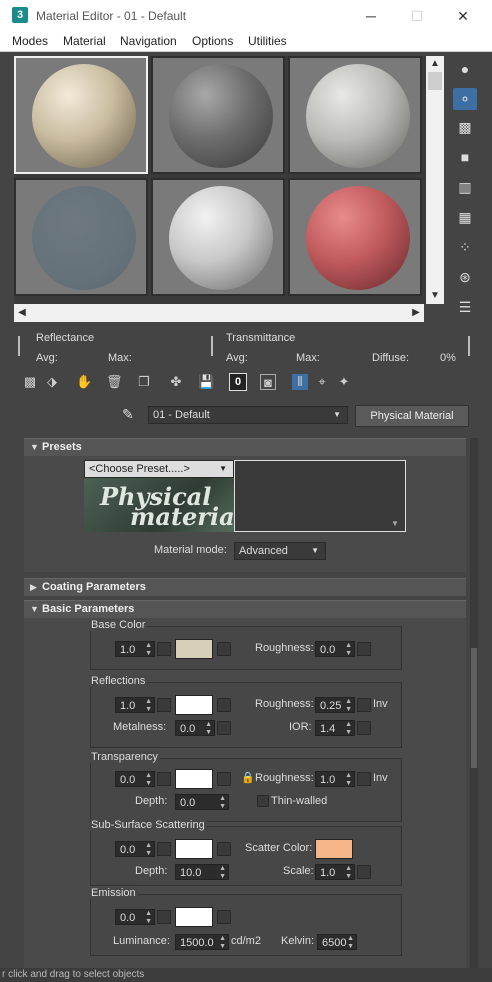 Image resolution: width=492 pixels, height=982 pixels. What do you see at coordinates (238, 382) in the screenshot?
I see `material-id-channel: 0` at bounding box center [238, 382].